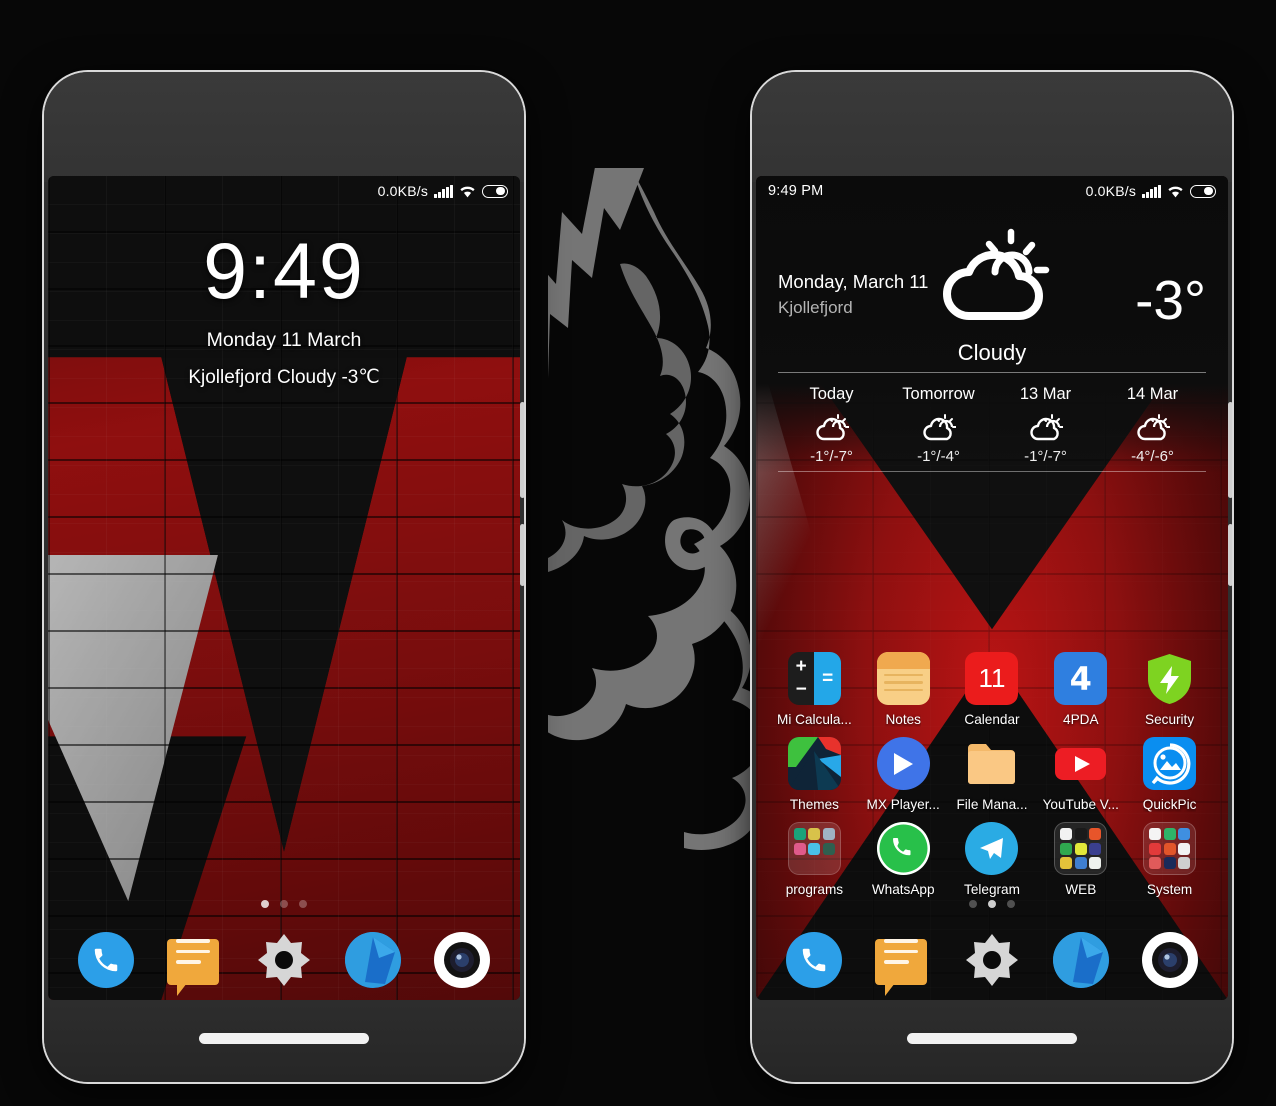 This screenshot has height=1106, width=1276. What do you see at coordinates (992, 678) in the screenshot?
I see `calendar-icon: 11` at bounding box center [992, 678].